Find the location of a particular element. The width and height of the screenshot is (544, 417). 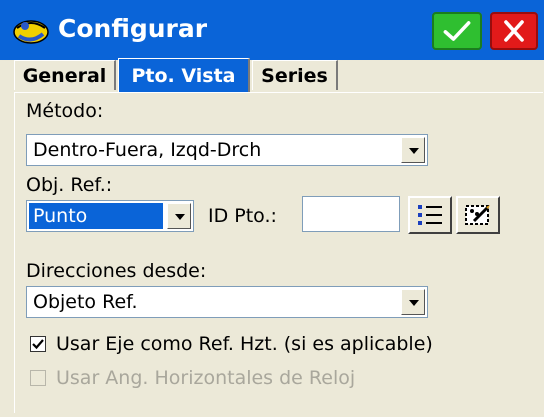

objref-value: Punto is located at coordinates (96, 216).